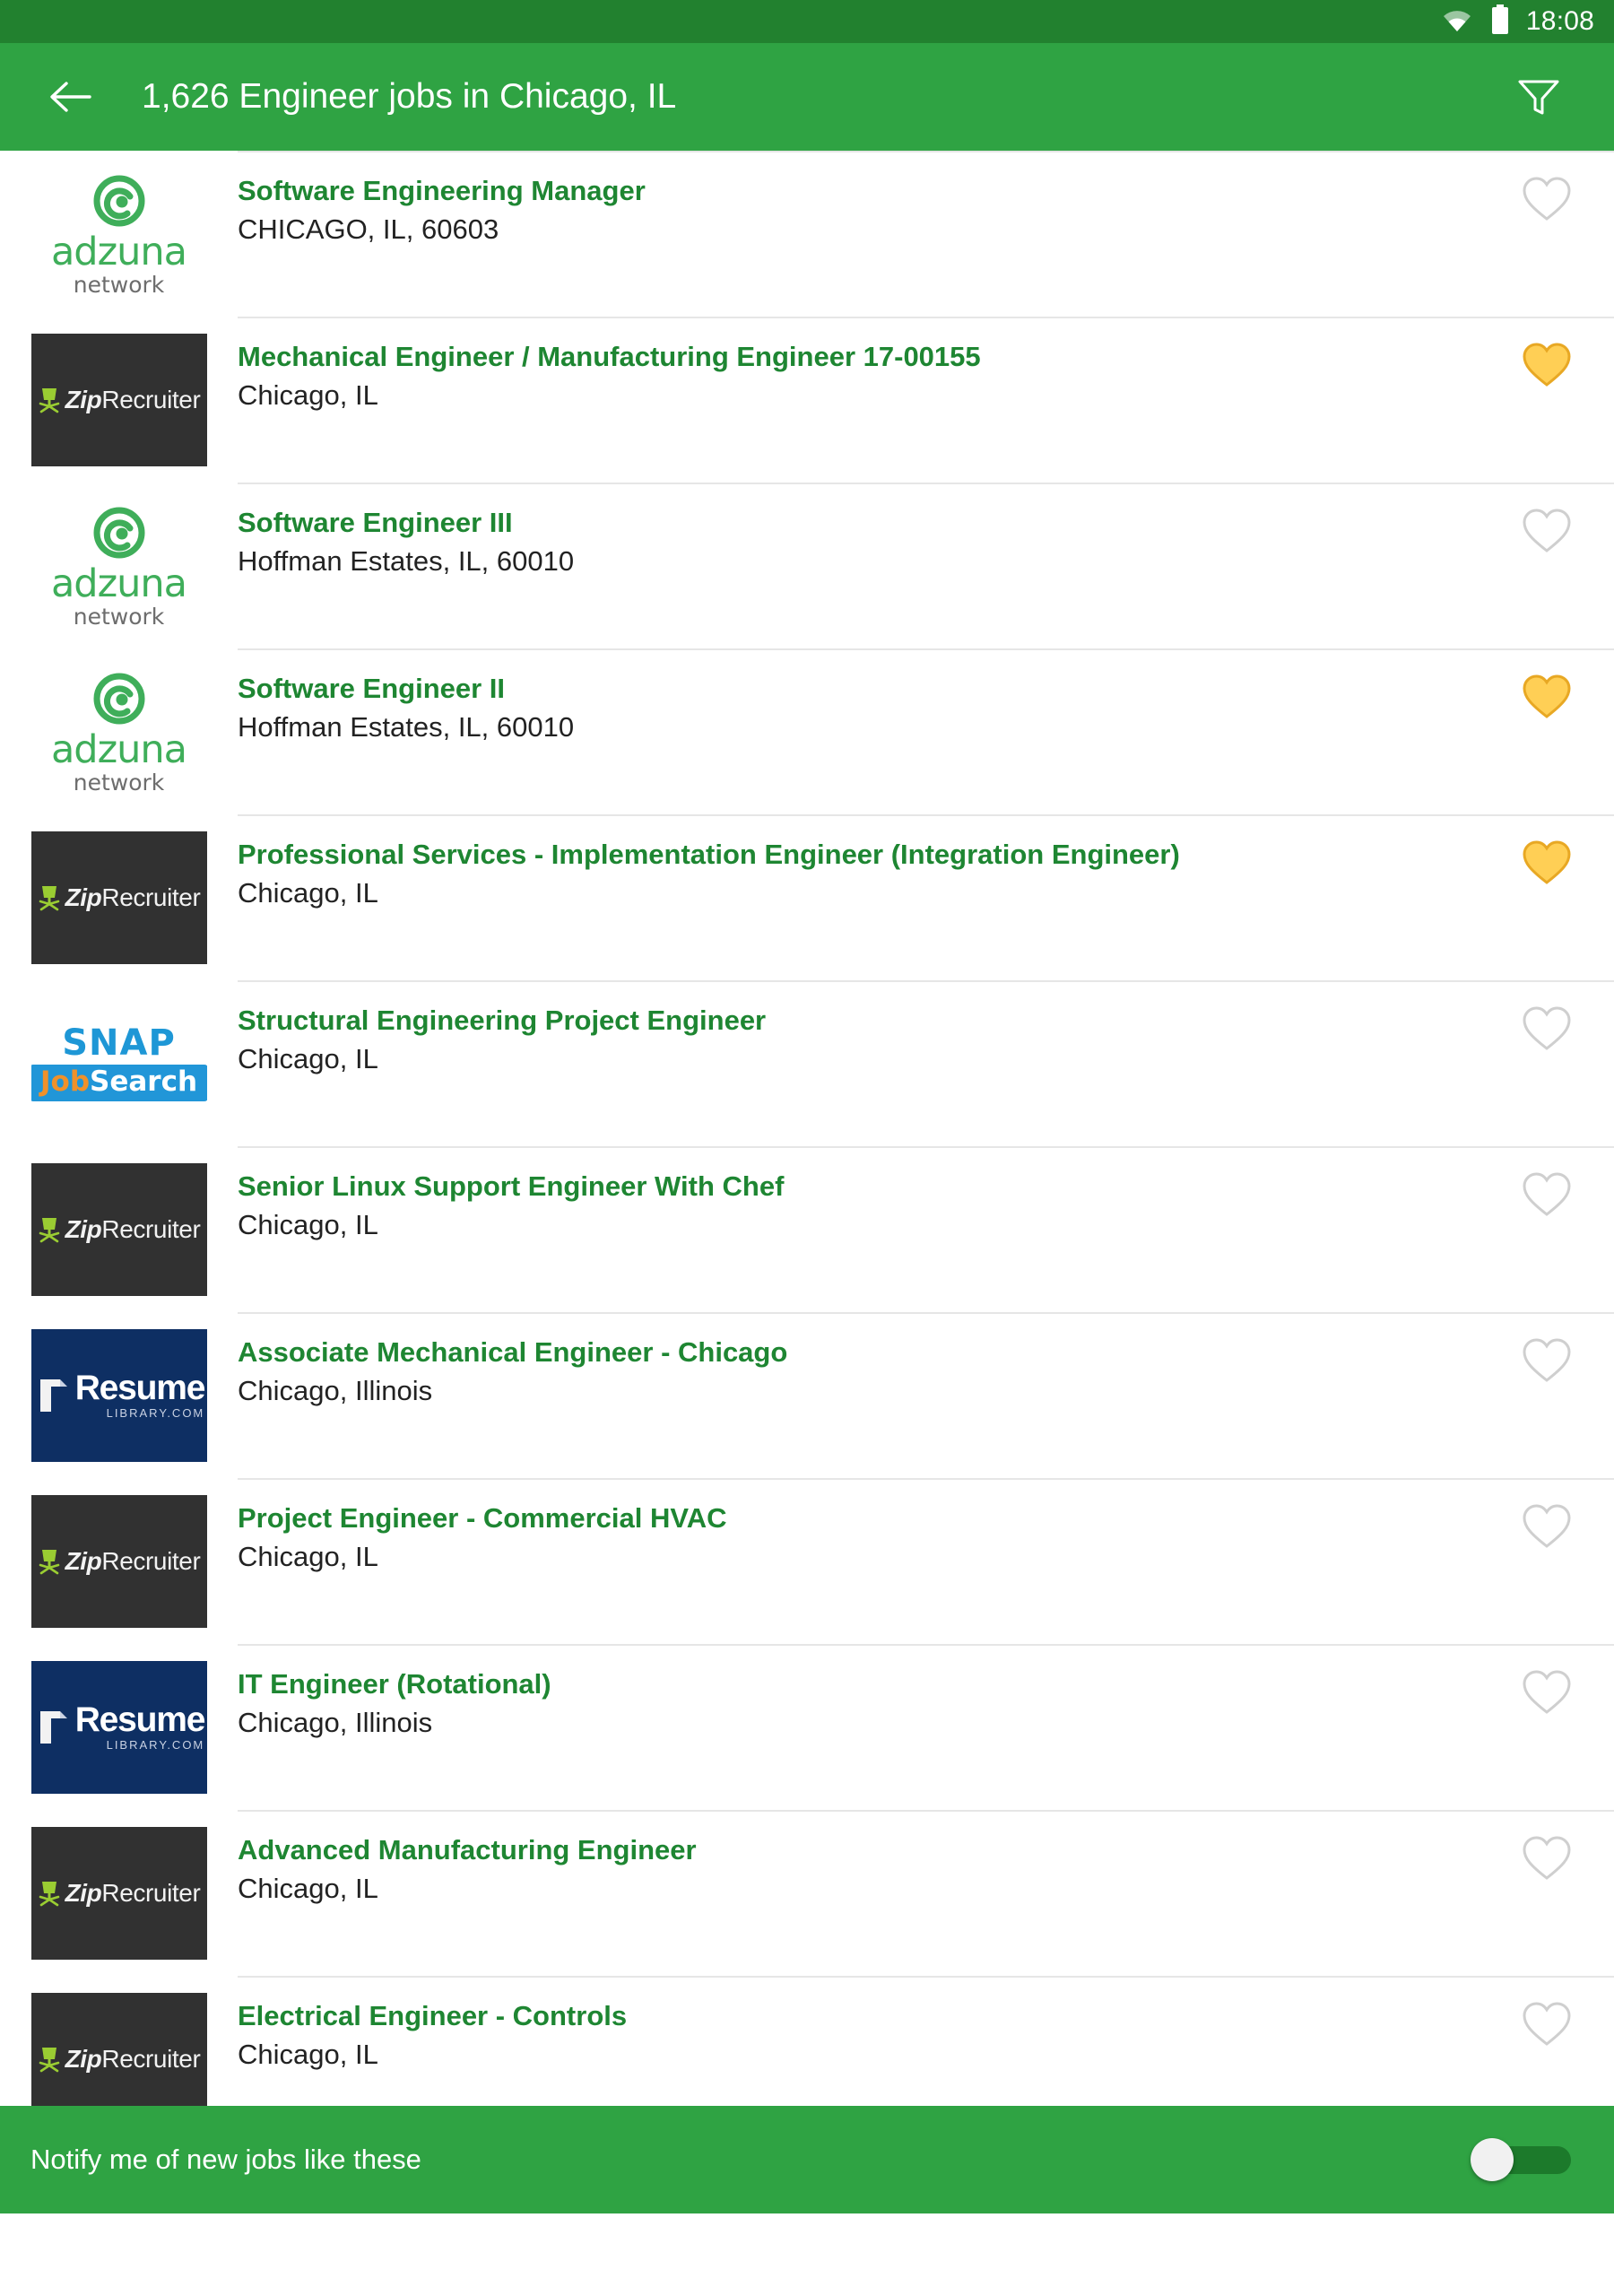  I want to click on filter-funnel-icon, so click(1538, 97).